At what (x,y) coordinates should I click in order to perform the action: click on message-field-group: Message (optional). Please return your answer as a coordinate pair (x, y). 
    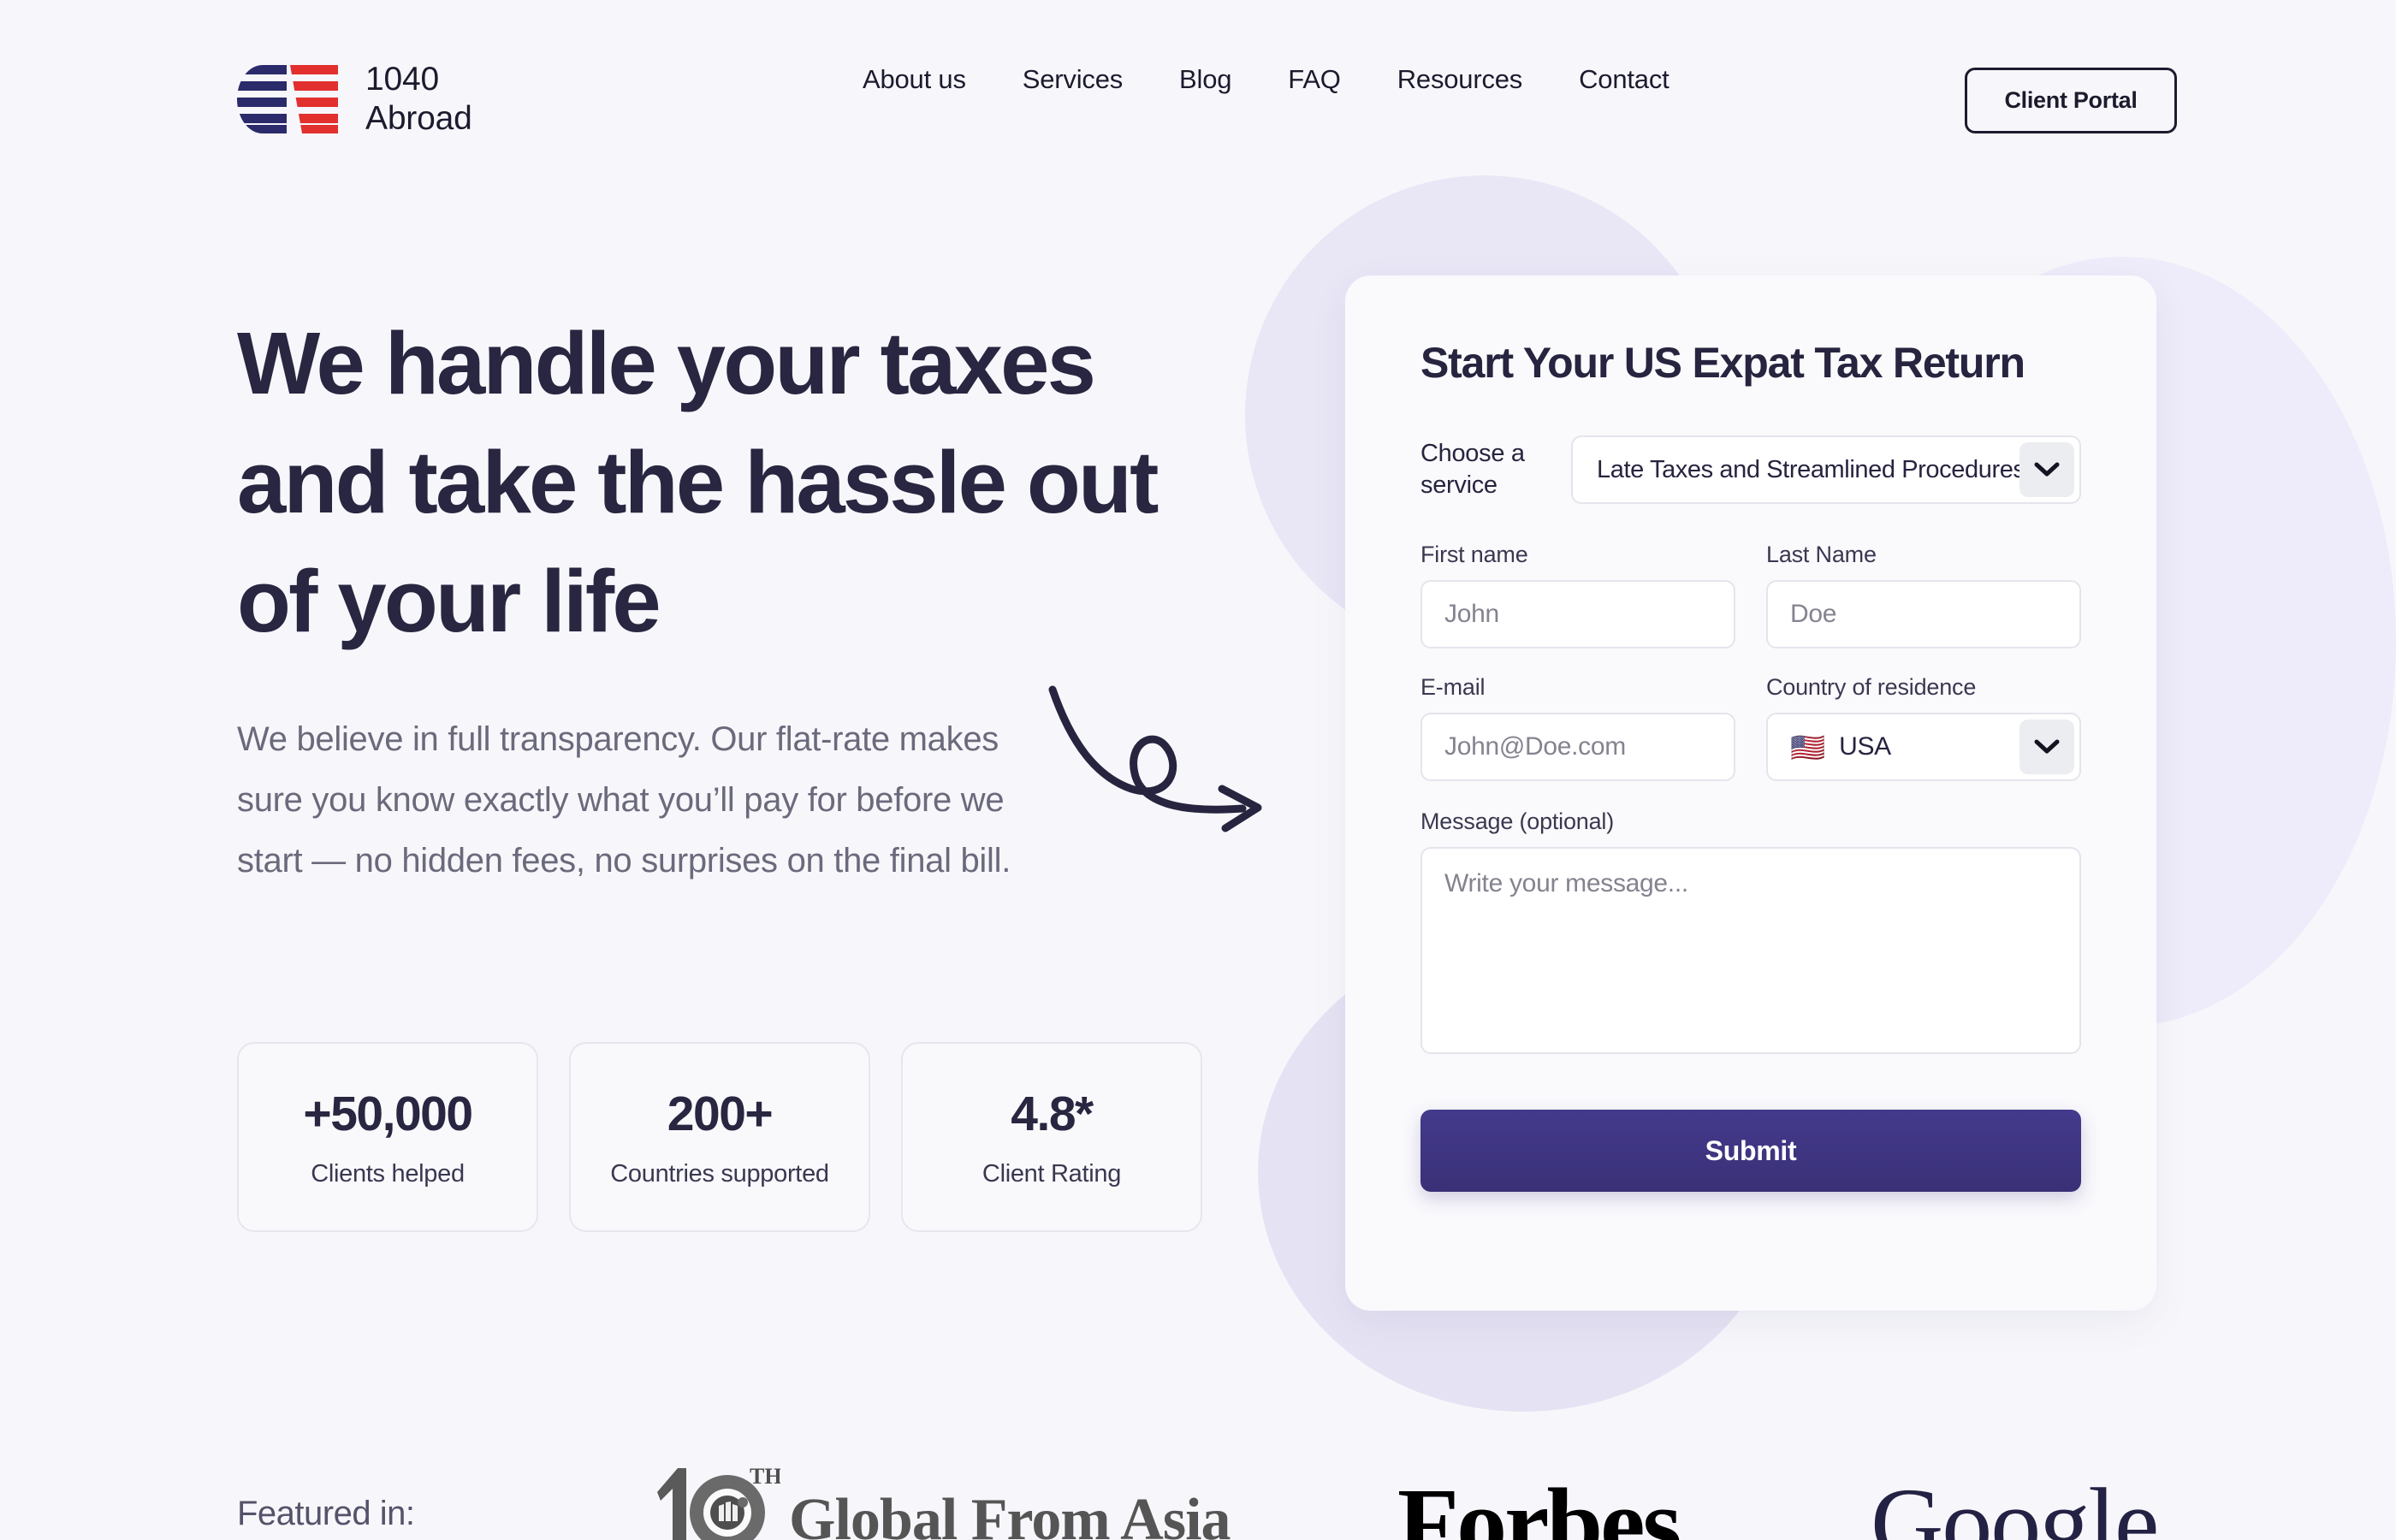
    Looking at the image, I should click on (1750, 933).